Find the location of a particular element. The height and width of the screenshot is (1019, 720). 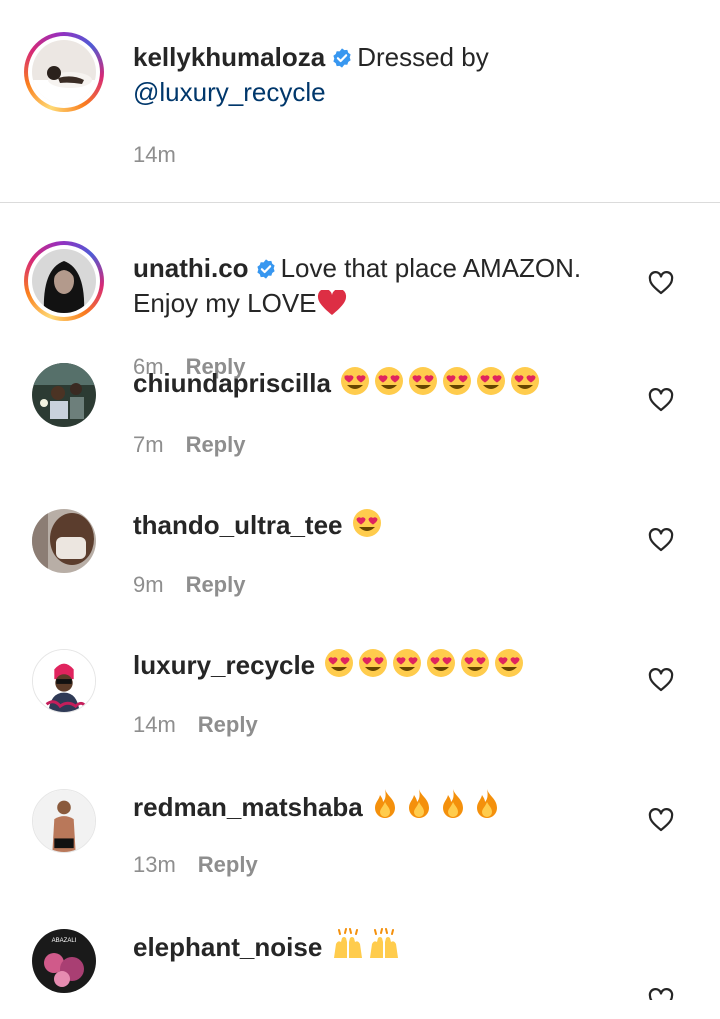

comment-time: 14m is located at coordinates (154, 724).